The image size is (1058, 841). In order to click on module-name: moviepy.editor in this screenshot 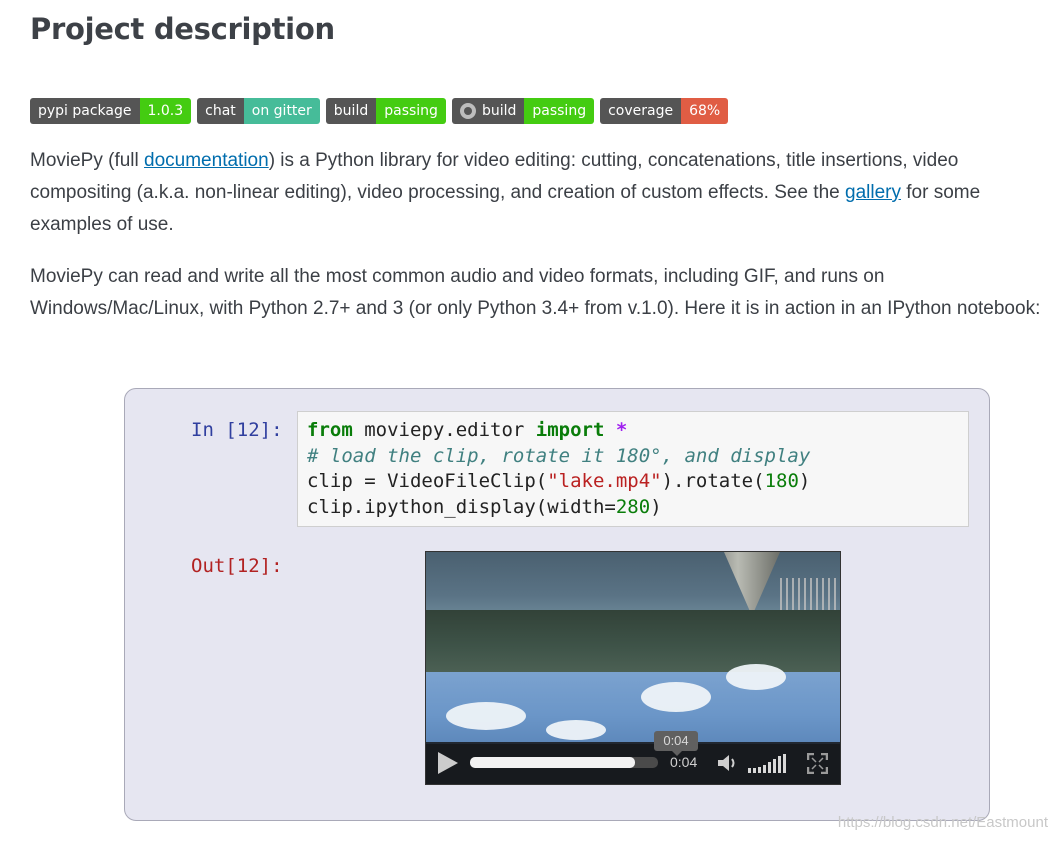, I will do `click(444, 430)`.